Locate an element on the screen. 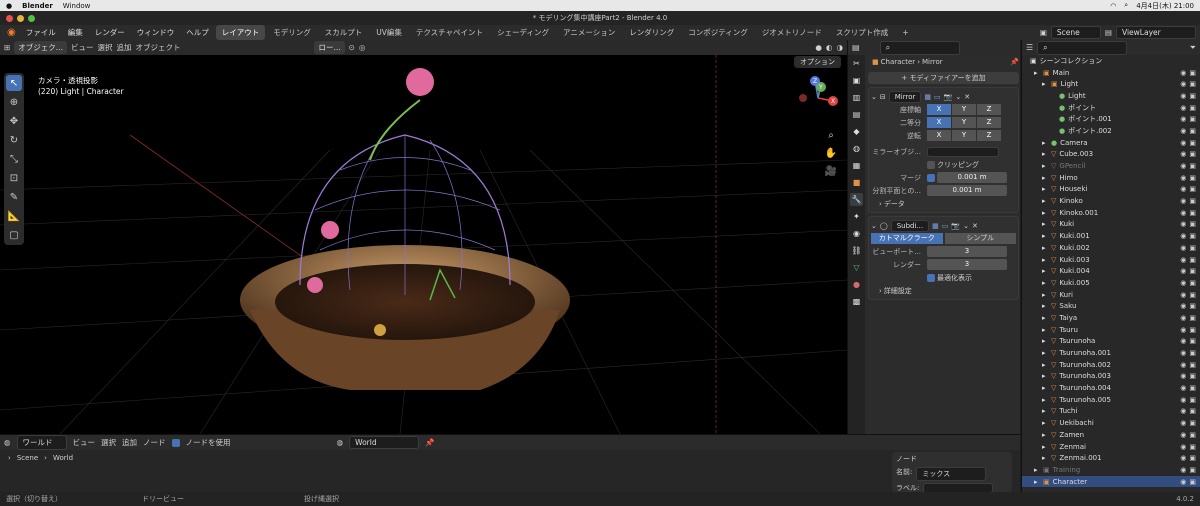  properties-editor-icon: ▤ is located at coordinates (856, 47).